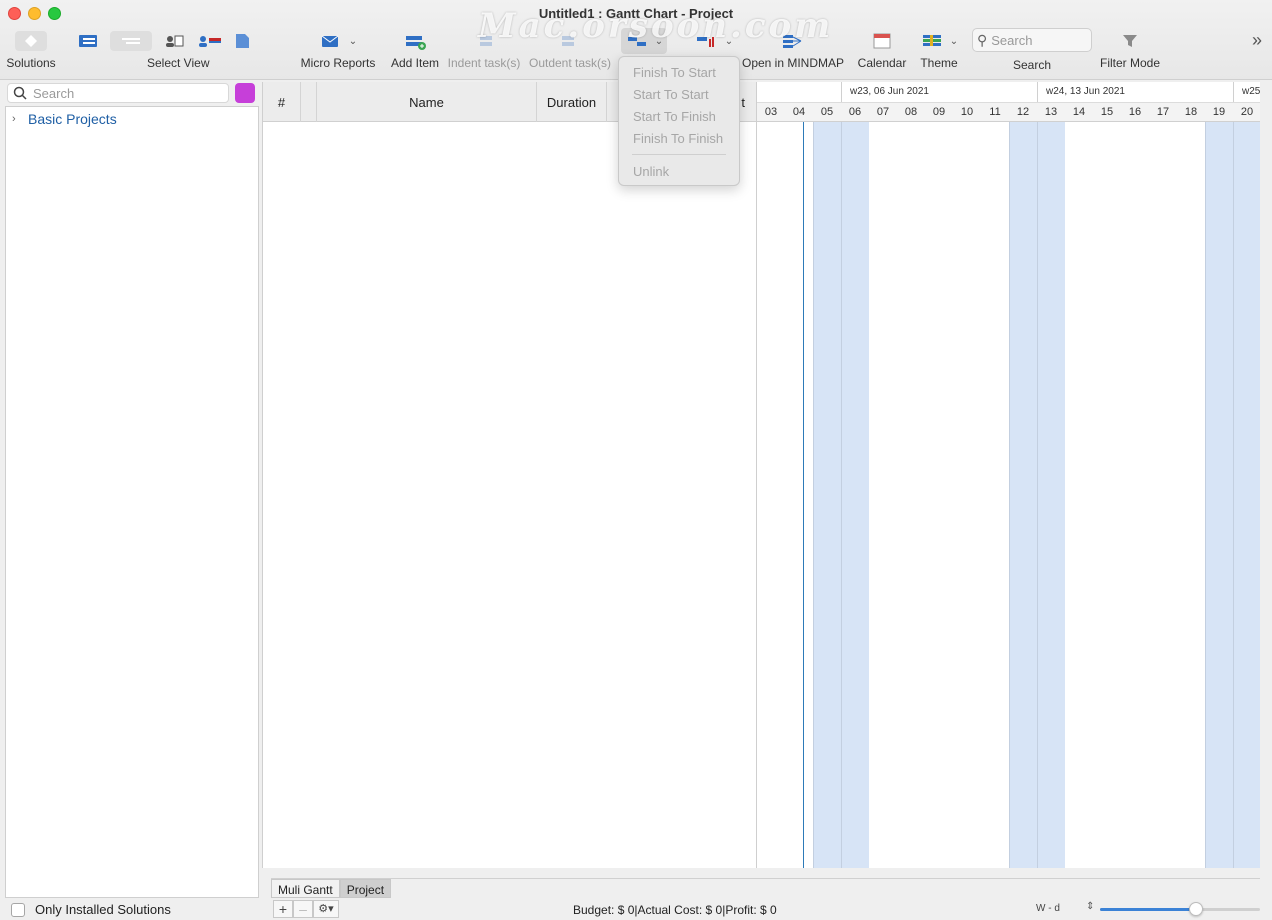  I want to click on outdent-icon, so click(570, 41).